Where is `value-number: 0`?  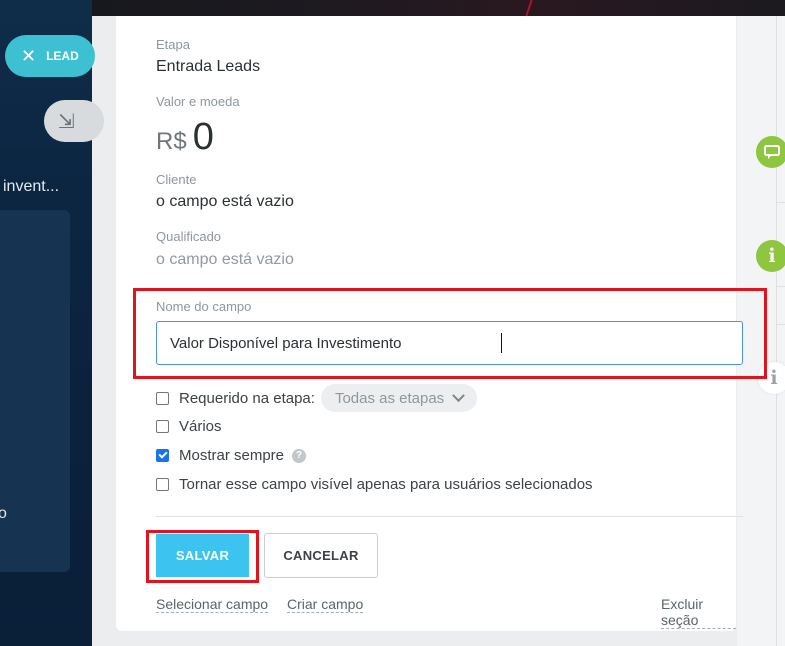
value-number: 0 is located at coordinates (203, 137).